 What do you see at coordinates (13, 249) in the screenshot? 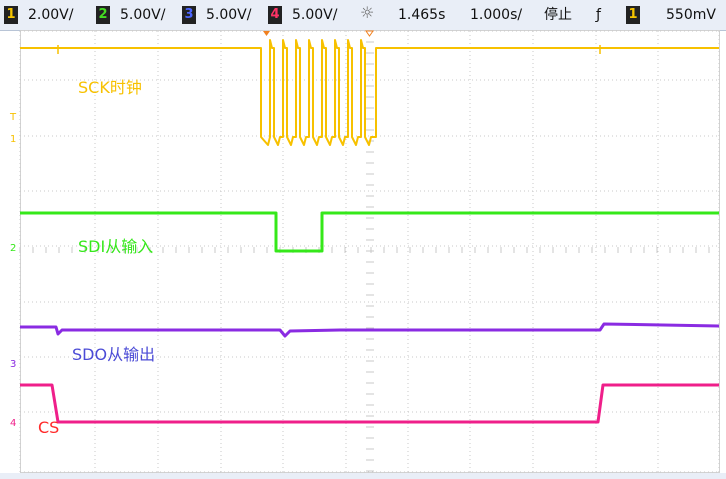
I see `channel-2-marker: 2` at bounding box center [13, 249].